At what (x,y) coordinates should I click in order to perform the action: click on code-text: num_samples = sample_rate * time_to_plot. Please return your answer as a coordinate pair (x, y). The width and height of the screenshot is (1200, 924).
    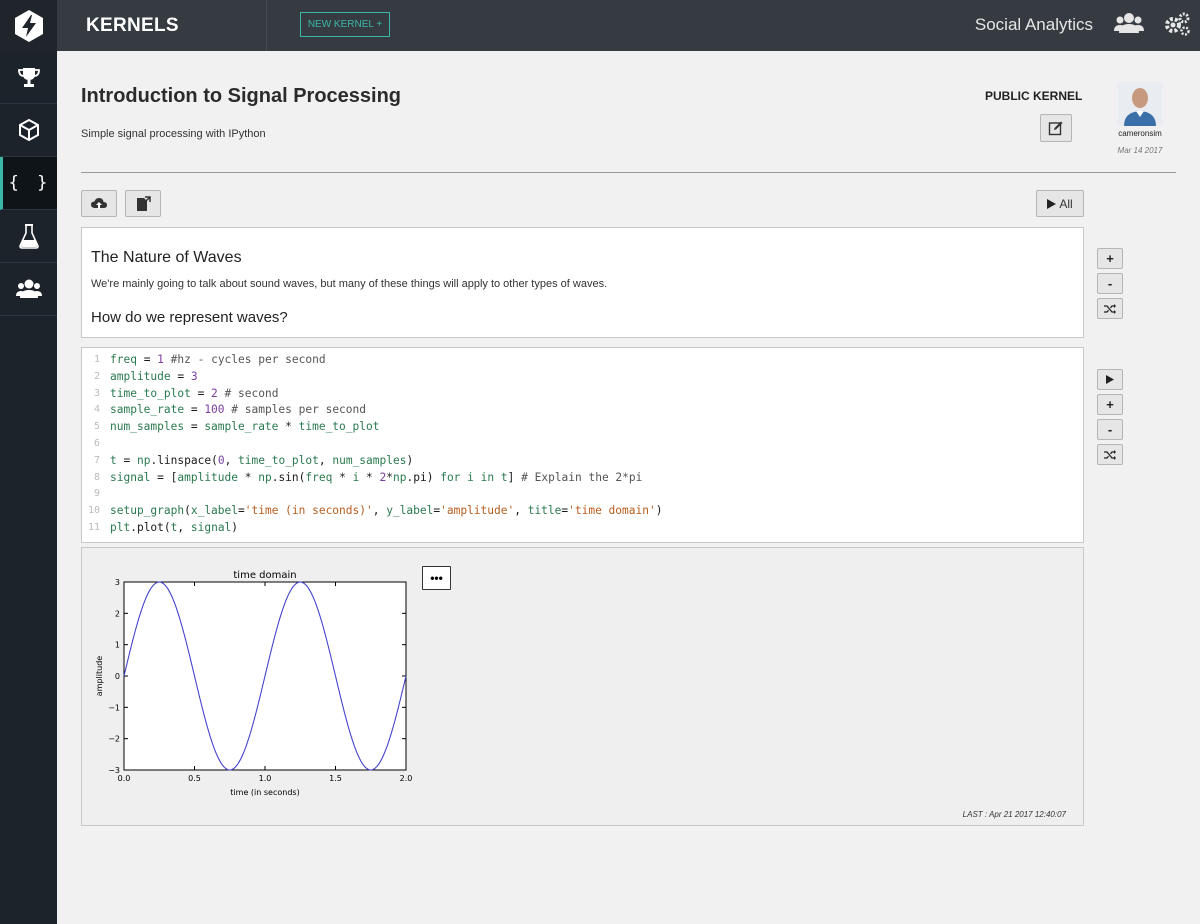
    Looking at the image, I should click on (245, 427).